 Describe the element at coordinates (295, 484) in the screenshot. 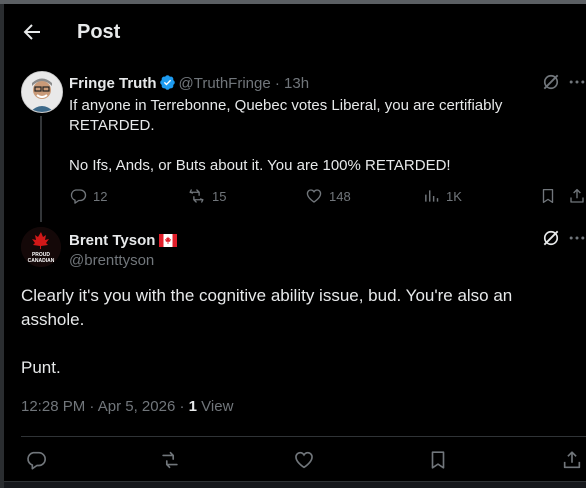

I see `window-bottom-border` at that location.